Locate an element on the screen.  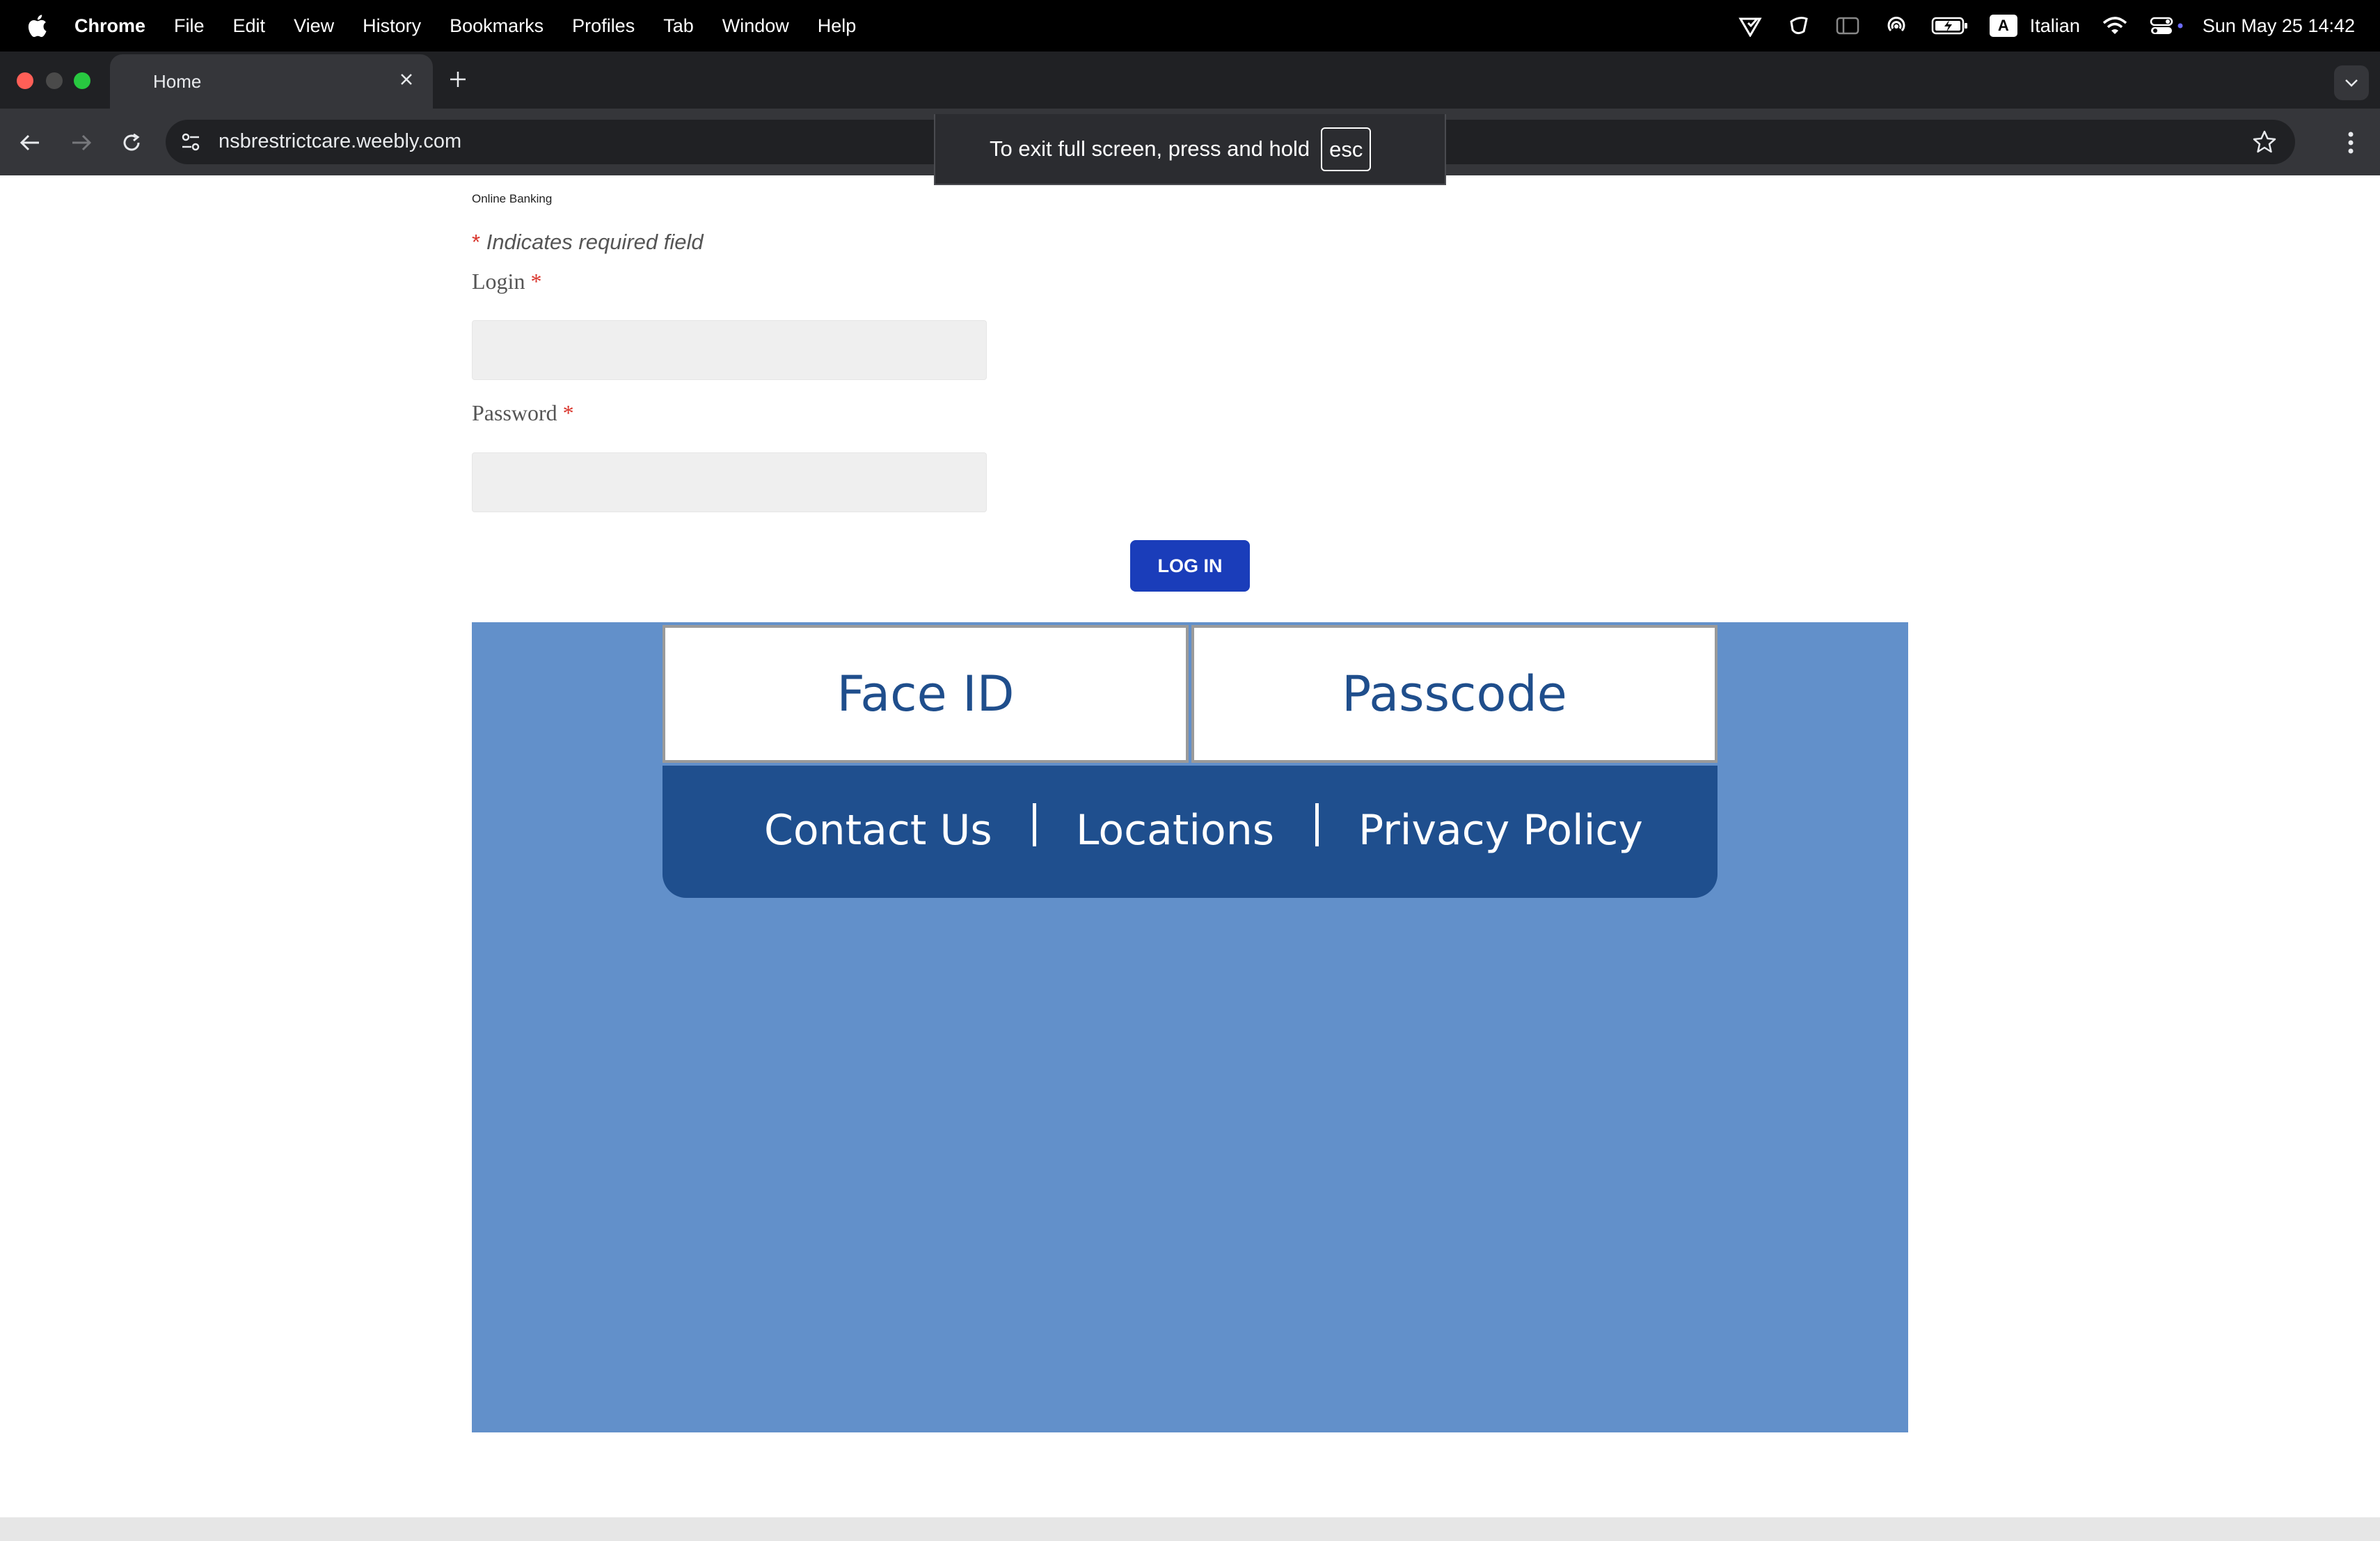
required-field-note: * Indicates required field is located at coordinates (588, 242).